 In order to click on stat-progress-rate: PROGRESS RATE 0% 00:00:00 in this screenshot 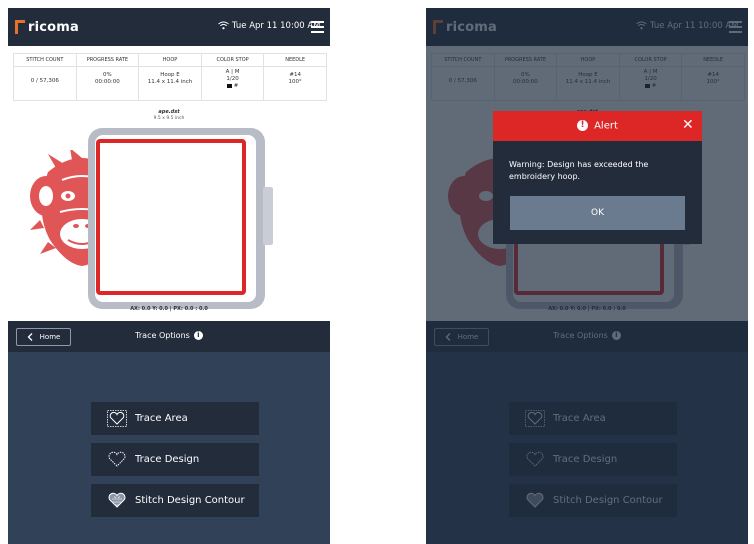, I will do `click(108, 77)`.